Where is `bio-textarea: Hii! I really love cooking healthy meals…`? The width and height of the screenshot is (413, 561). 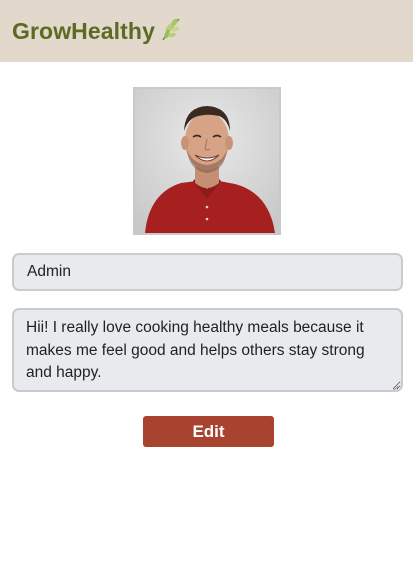 bio-textarea: Hii! I really love cooking healthy meals… is located at coordinates (207, 350).